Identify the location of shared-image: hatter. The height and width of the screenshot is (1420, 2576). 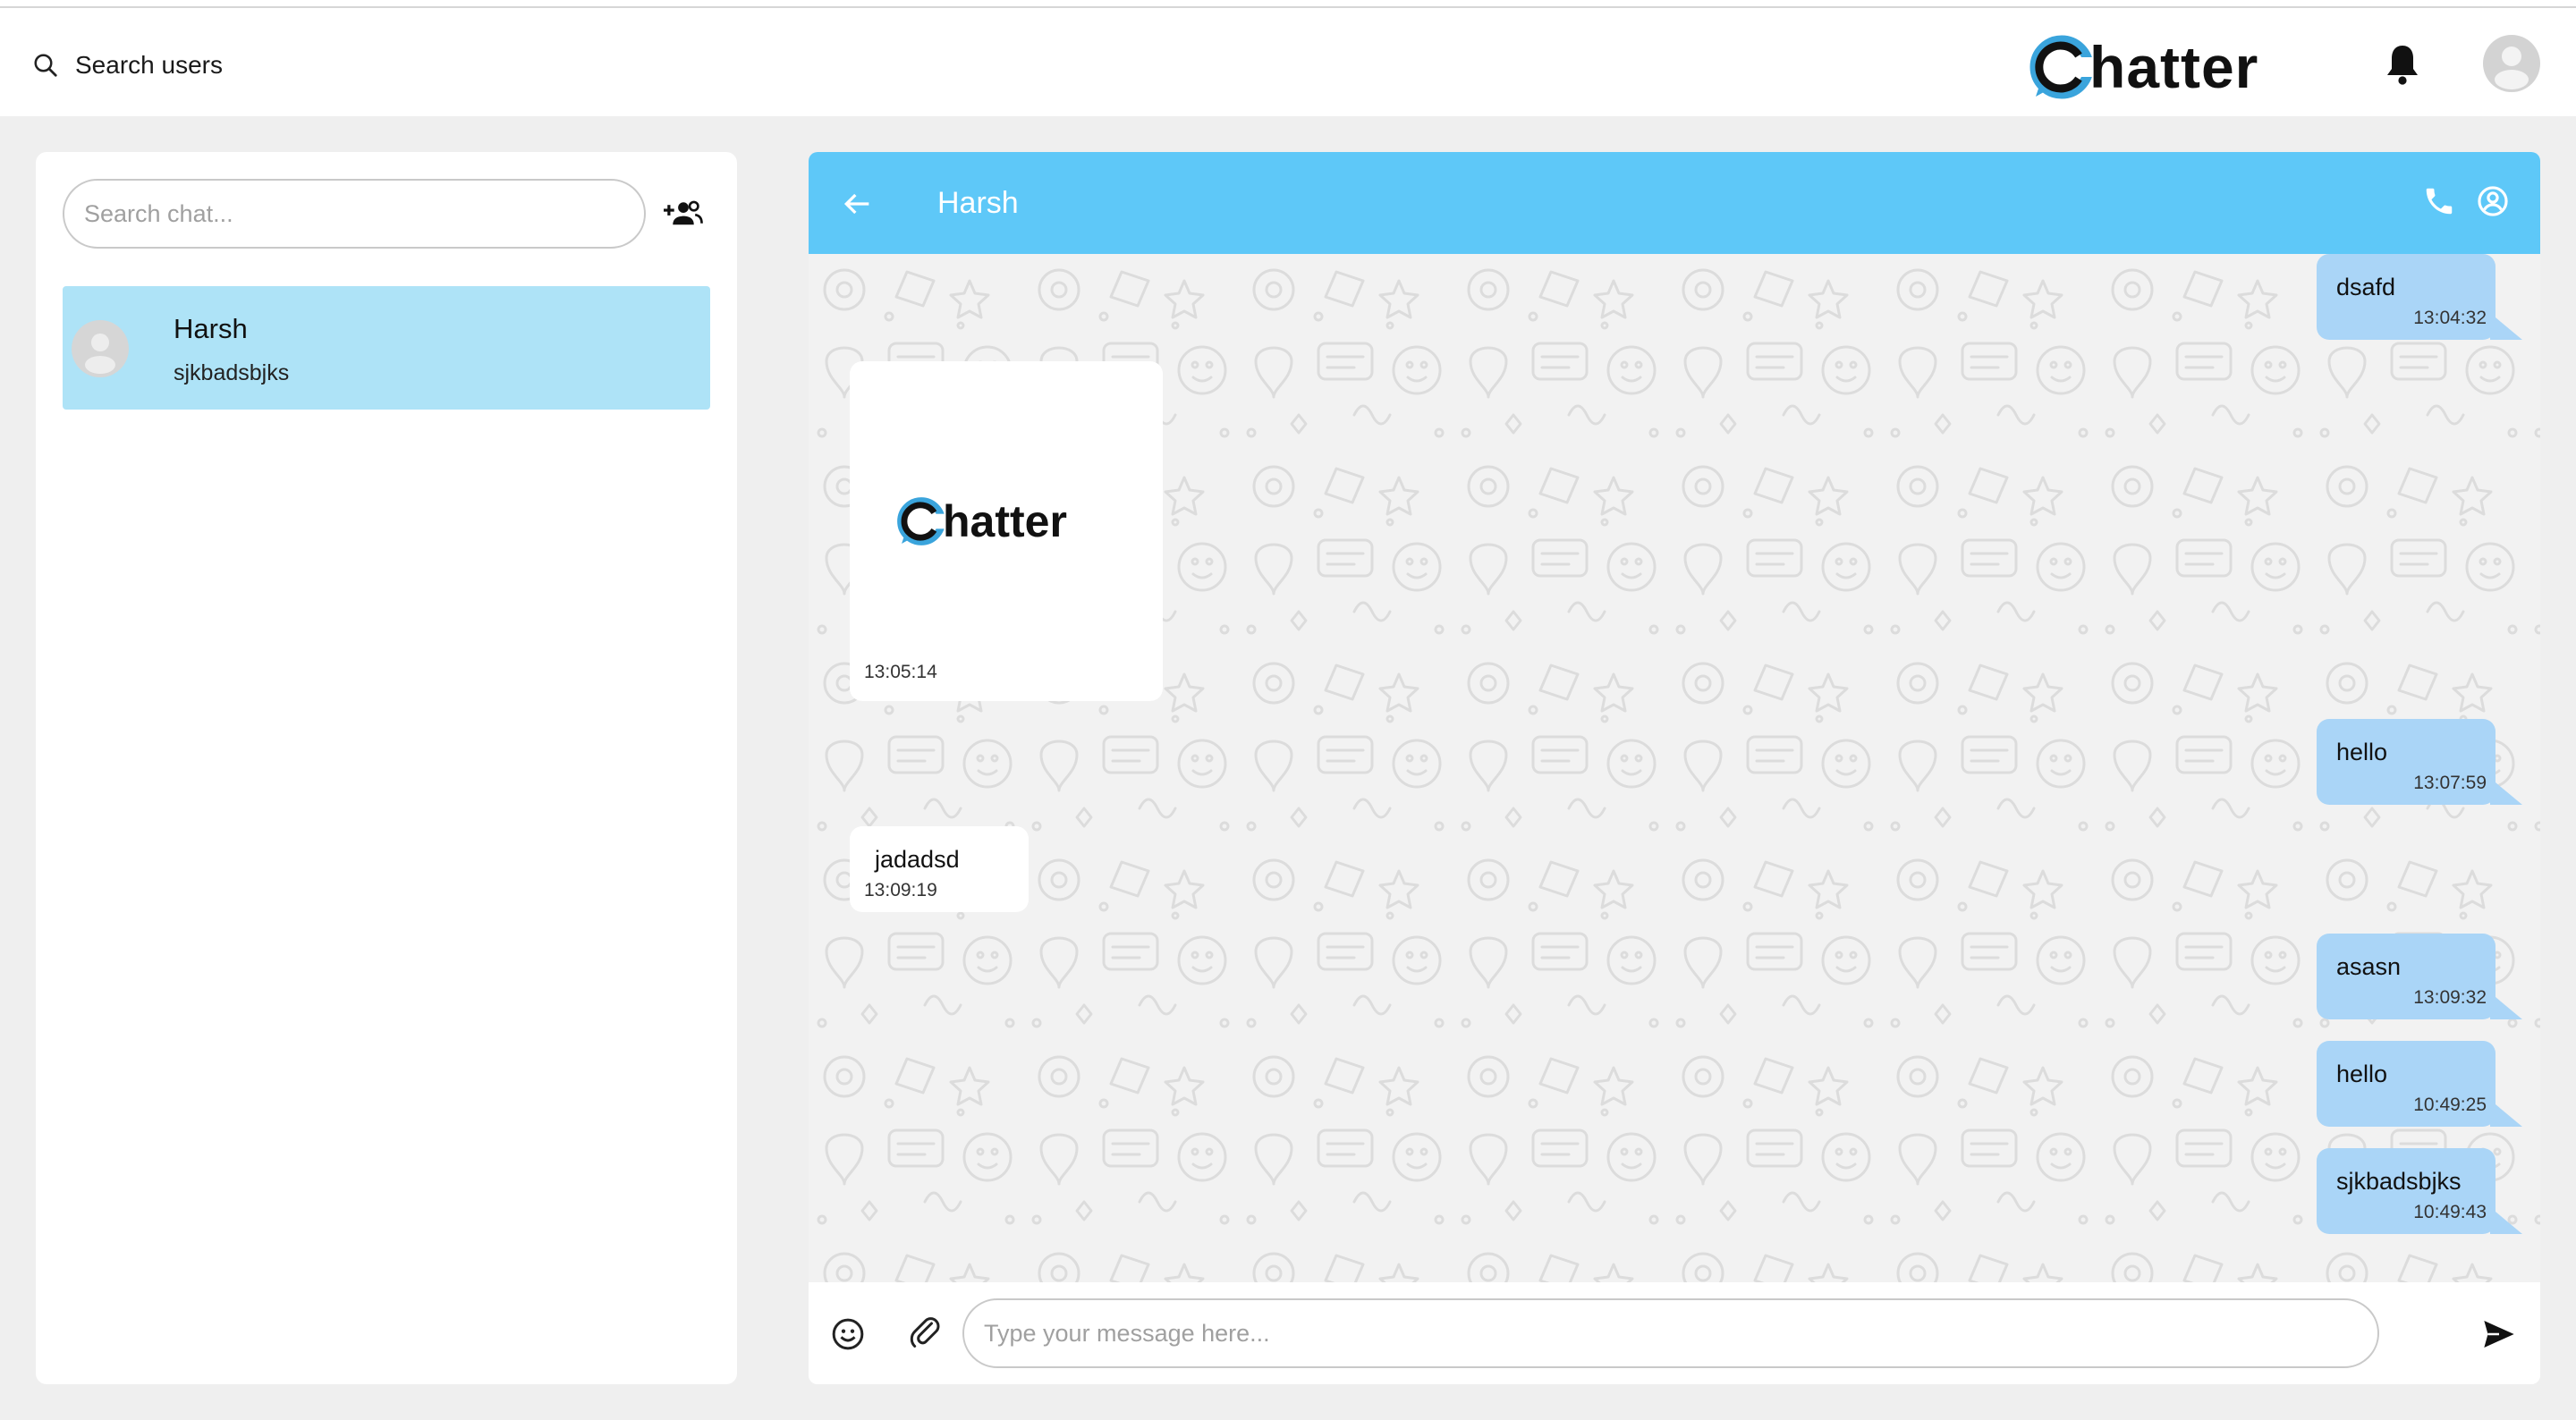
(981, 521).